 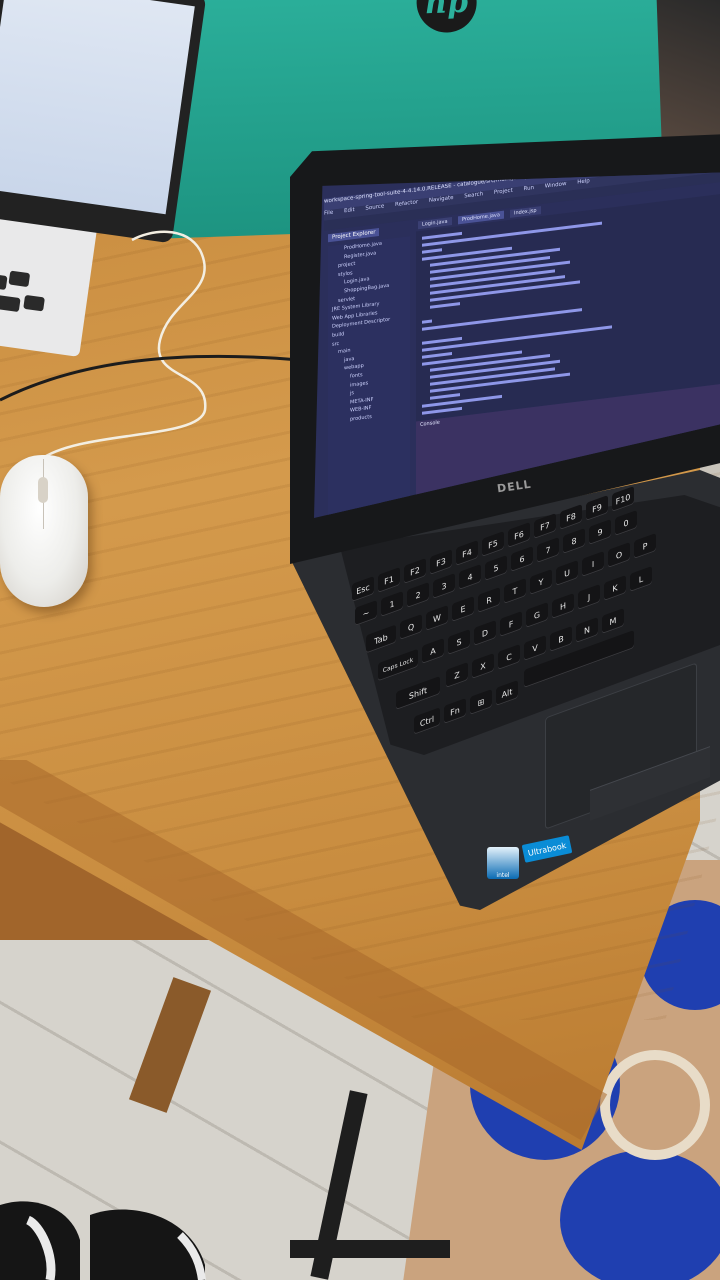 I want to click on code-editor, so click(x=568, y=307).